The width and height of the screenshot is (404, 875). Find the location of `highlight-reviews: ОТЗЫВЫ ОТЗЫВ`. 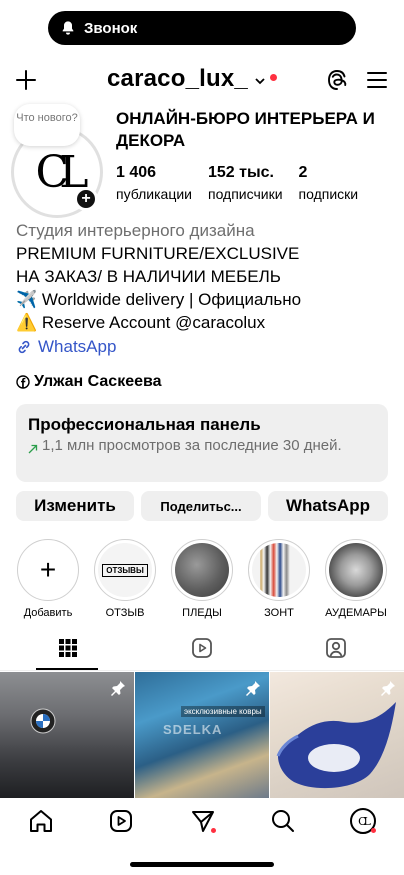

highlight-reviews: ОТЗЫВЫ ОТЗЫВ is located at coordinates (125, 579).